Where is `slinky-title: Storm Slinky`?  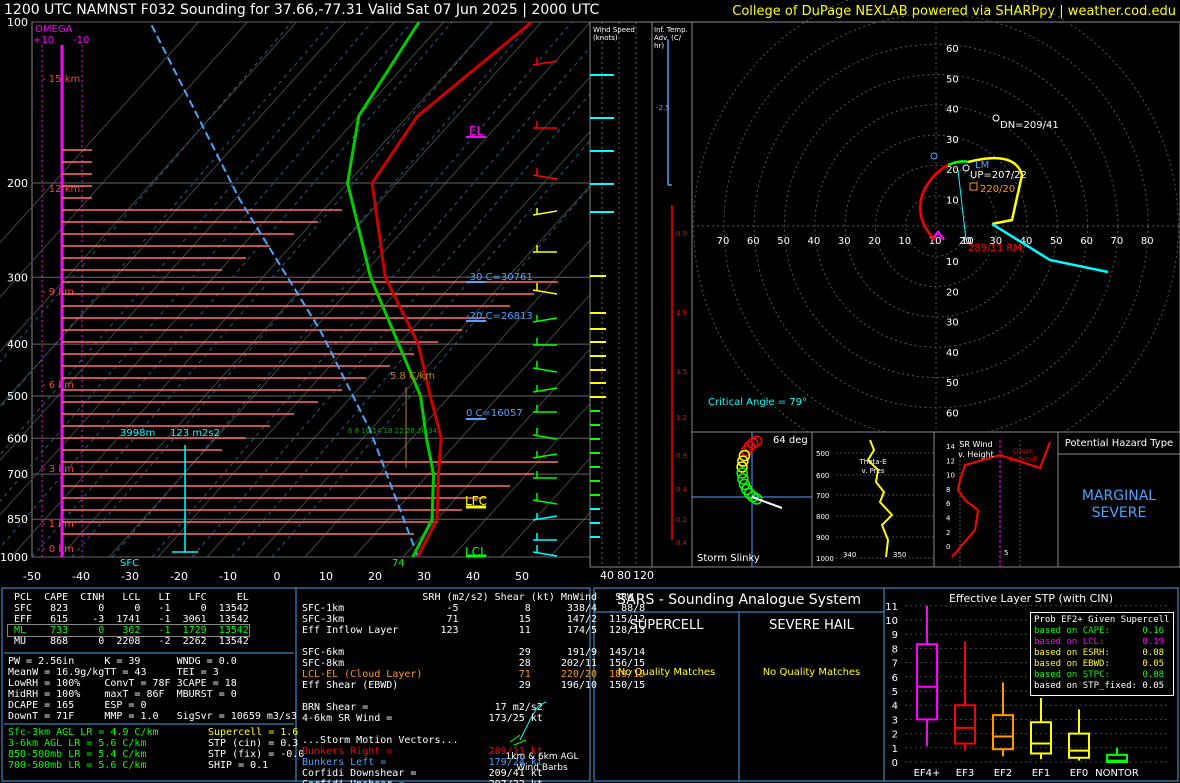
slinky-title: Storm Slinky is located at coordinates (728, 558).